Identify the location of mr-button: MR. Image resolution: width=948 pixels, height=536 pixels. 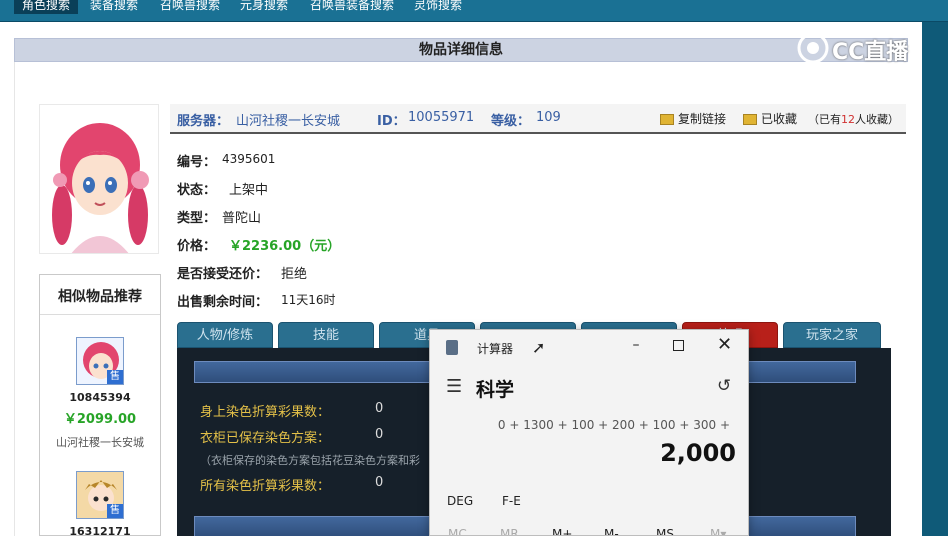
(509, 531).